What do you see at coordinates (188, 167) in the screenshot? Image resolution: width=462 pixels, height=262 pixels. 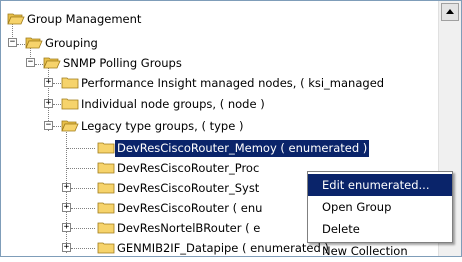 I see `tree-item-label: DevResCiscoRouter_Proc` at bounding box center [188, 167].